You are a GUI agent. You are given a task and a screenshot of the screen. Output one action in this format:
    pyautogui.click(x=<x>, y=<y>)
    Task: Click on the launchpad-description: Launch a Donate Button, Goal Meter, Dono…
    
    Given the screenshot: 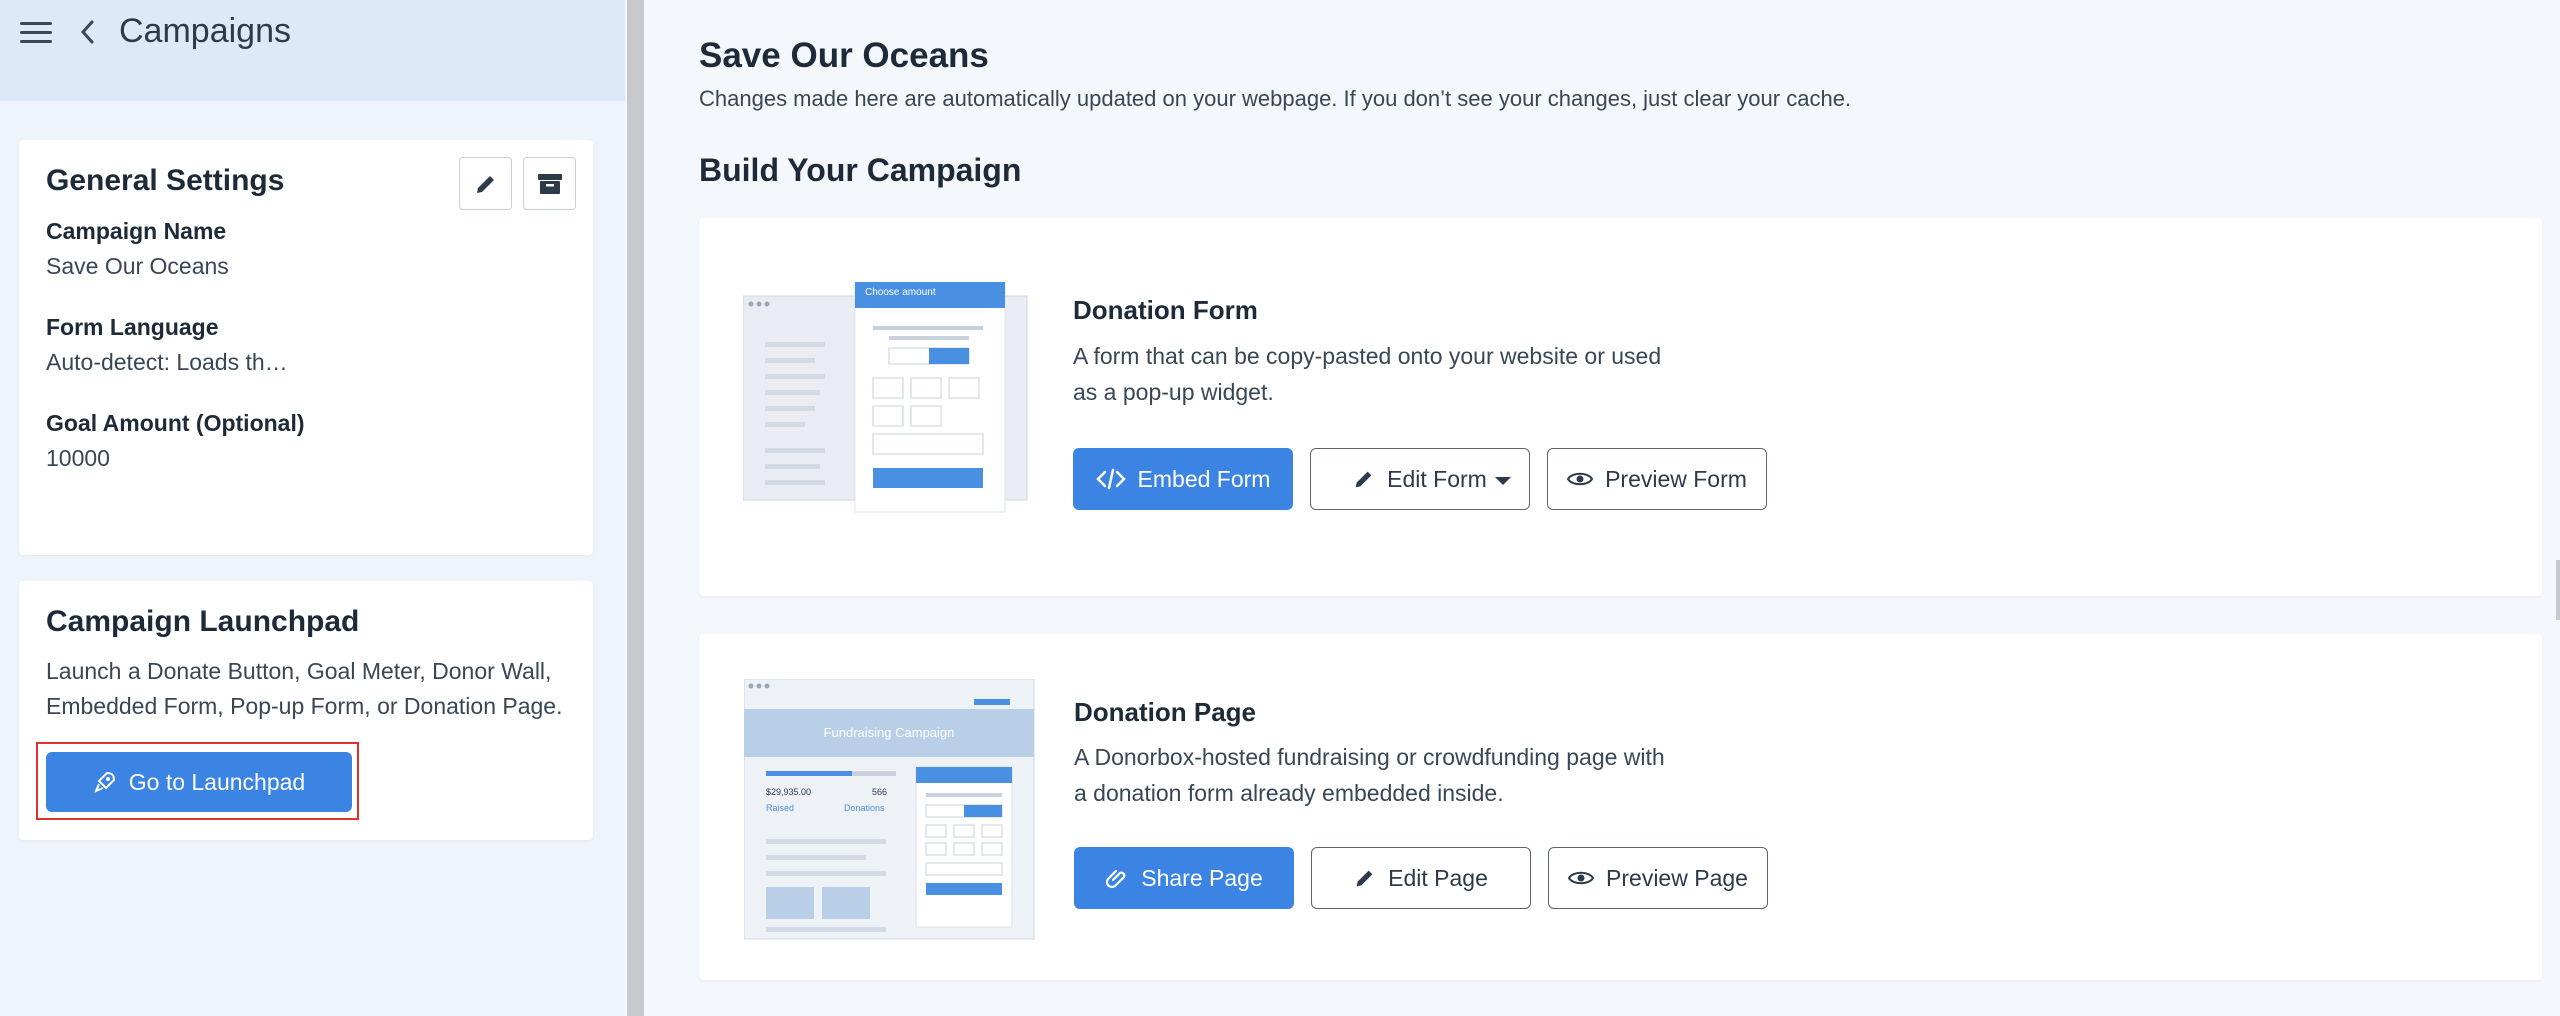 What is the action you would take?
    pyautogui.click(x=304, y=688)
    